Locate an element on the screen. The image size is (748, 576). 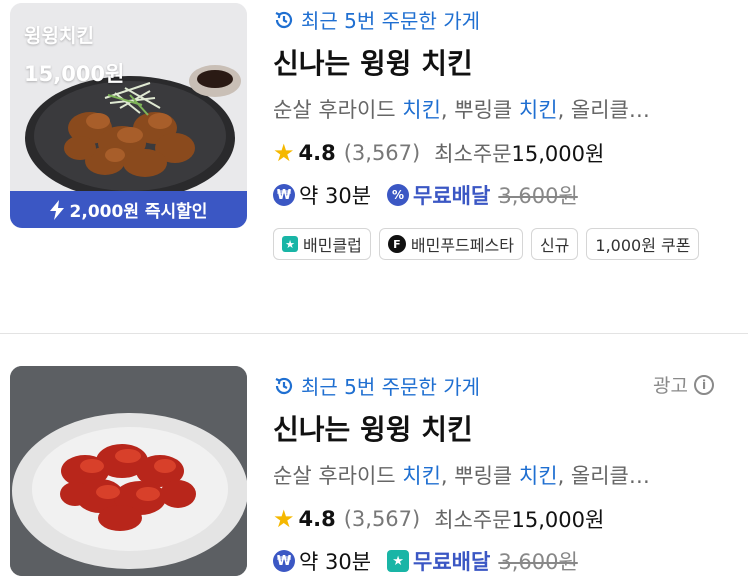
tag-new: 신규 is located at coordinates (554, 244).